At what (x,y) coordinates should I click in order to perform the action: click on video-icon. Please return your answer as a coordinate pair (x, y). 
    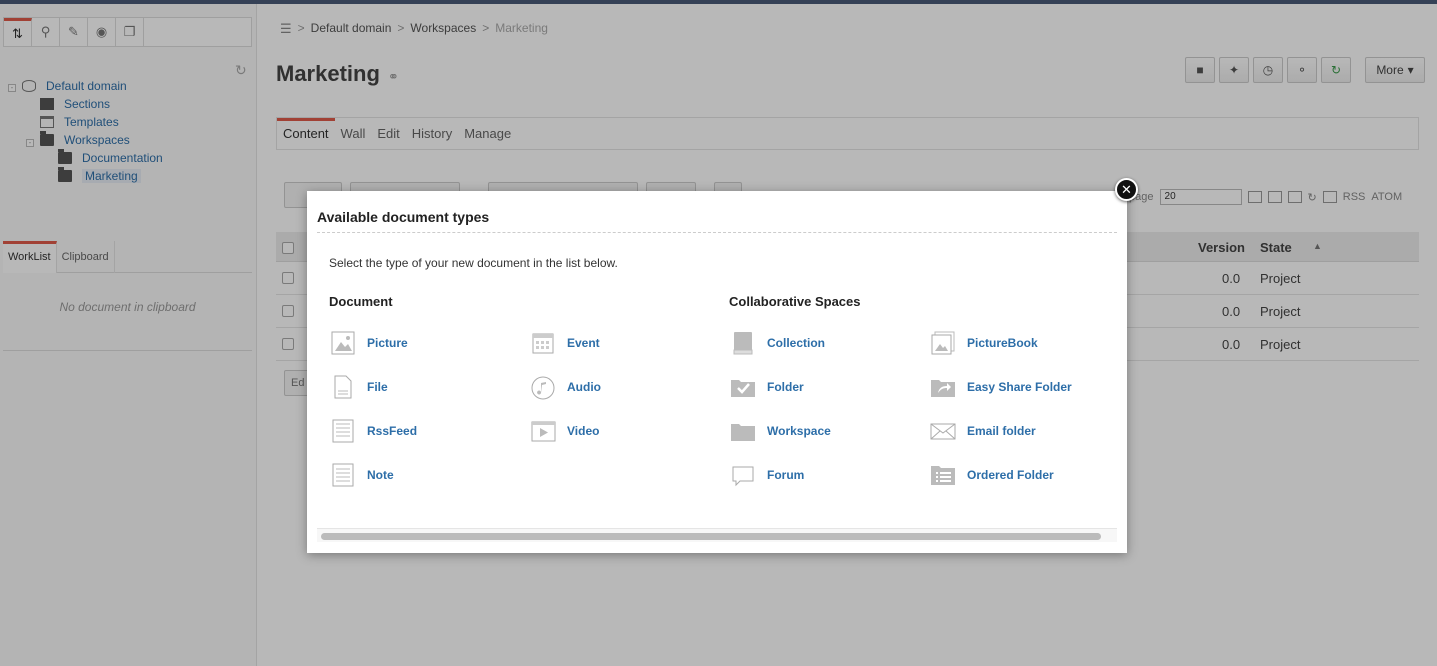
    Looking at the image, I should click on (543, 431).